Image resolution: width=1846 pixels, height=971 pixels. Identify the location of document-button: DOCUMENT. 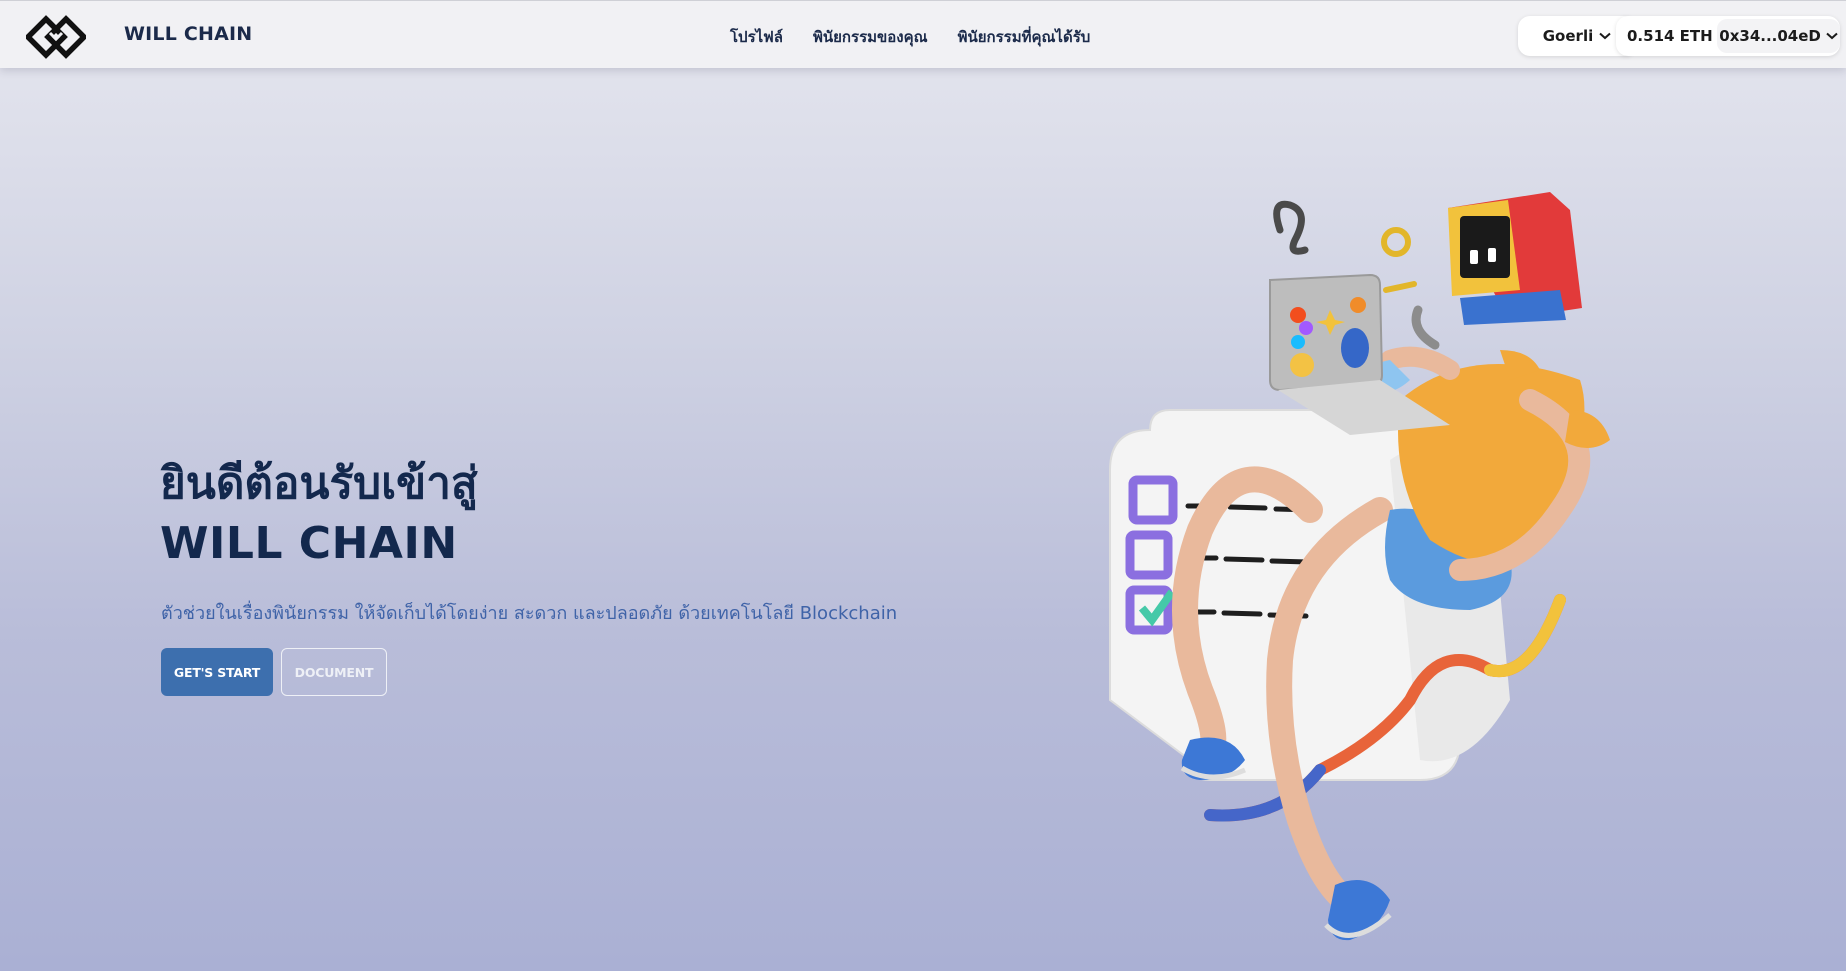
(334, 672).